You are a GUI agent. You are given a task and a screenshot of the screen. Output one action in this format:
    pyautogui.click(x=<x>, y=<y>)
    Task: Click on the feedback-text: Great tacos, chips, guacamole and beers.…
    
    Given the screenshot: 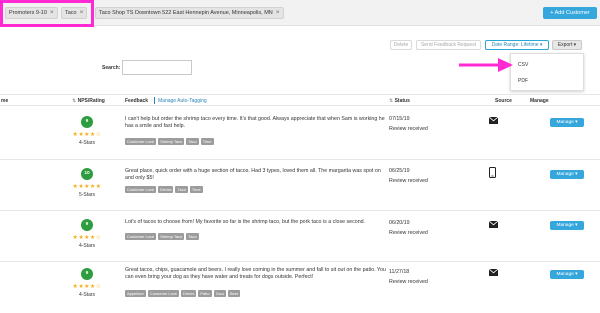 What is the action you would take?
    pyautogui.click(x=255, y=274)
    